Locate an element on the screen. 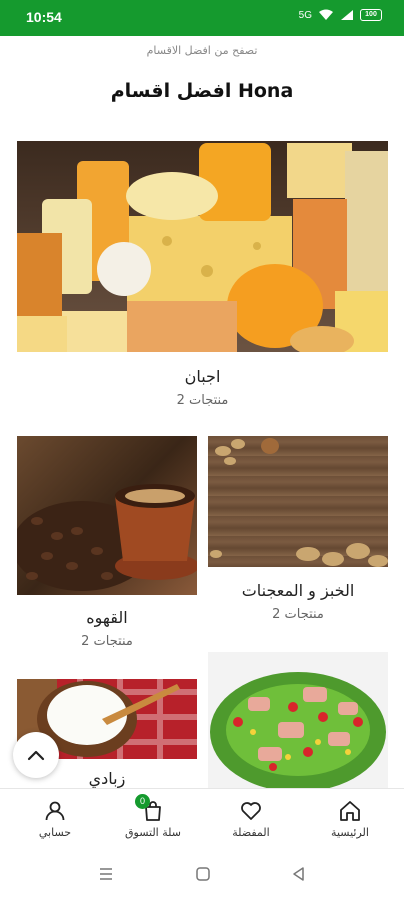 This screenshot has height=900, width=404. chevron-up-icon is located at coordinates (36, 755).